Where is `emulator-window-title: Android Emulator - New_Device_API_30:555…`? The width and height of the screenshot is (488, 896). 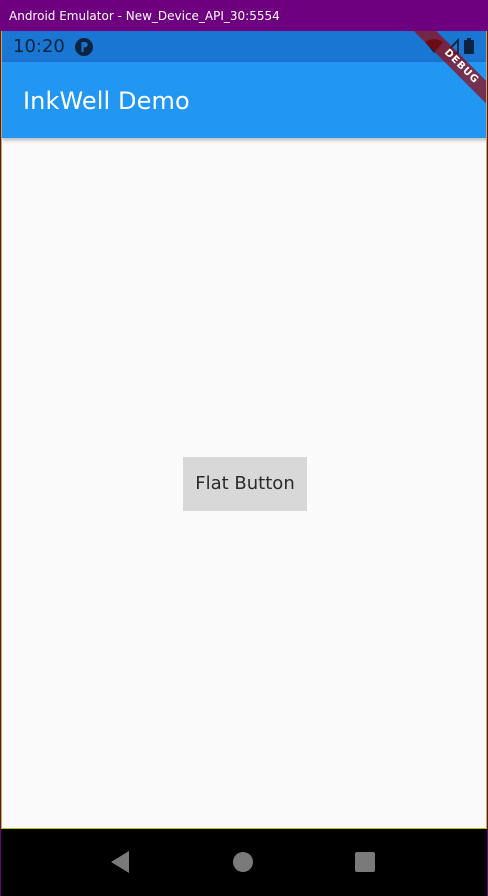 emulator-window-title: Android Emulator - New_Device_API_30:555… is located at coordinates (144, 16).